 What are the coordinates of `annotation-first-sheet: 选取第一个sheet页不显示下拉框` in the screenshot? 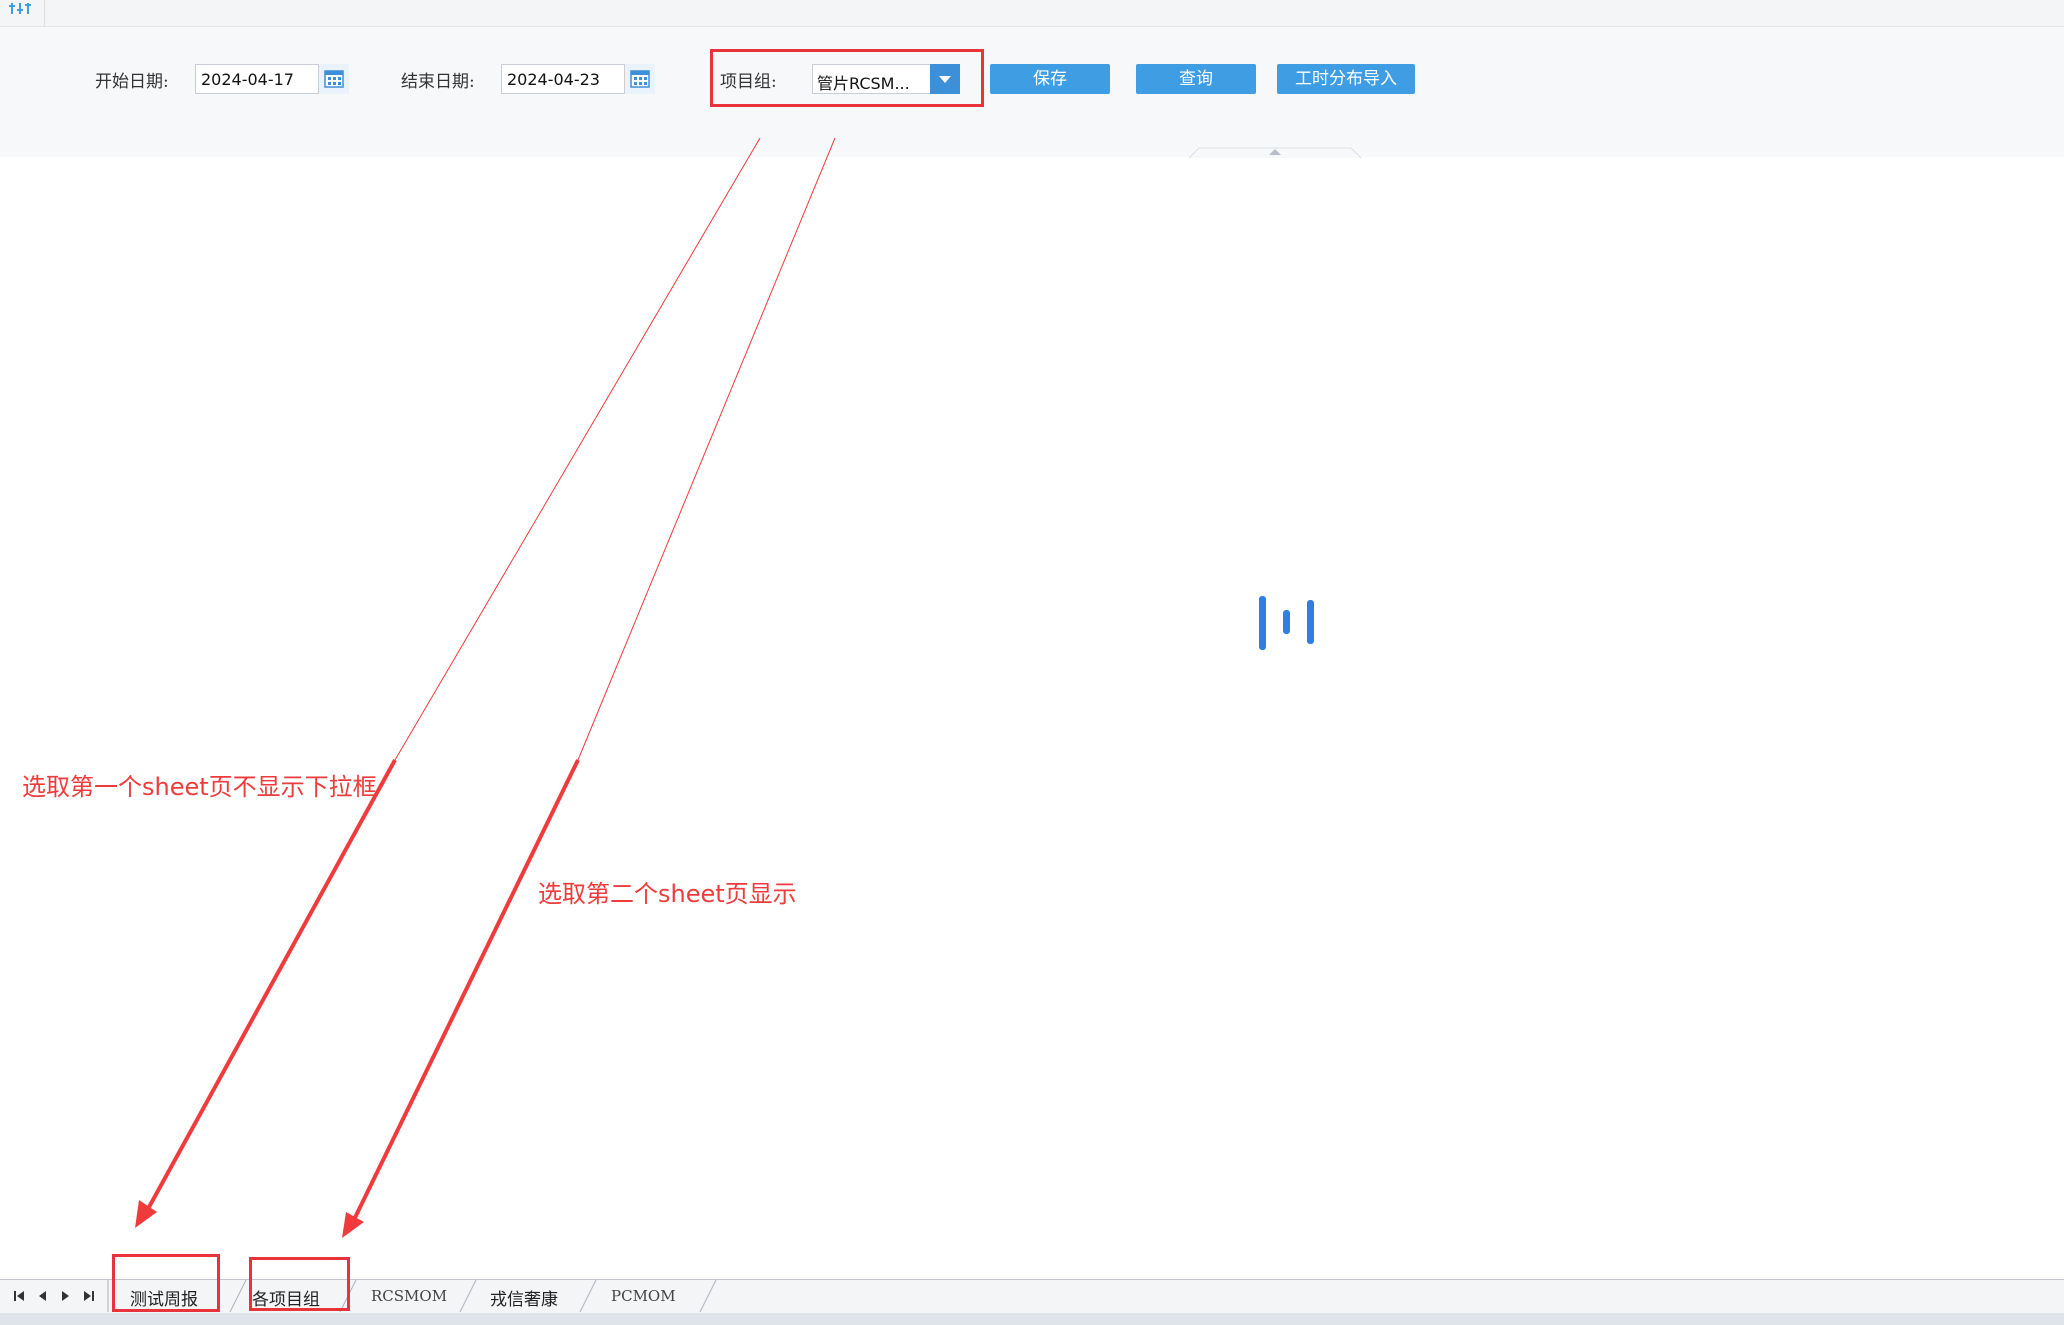 It's located at (199, 787).